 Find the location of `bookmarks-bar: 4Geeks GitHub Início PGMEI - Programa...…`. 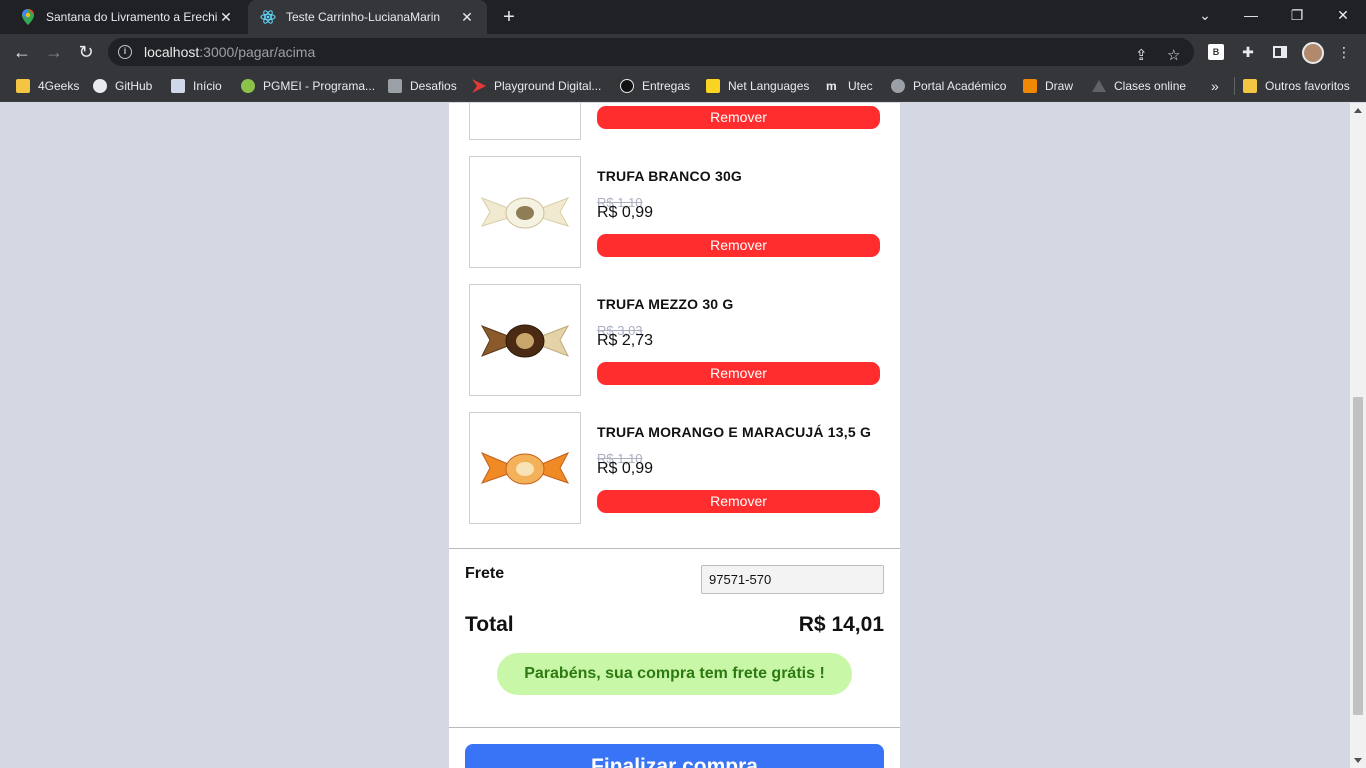

bookmarks-bar: 4Geeks GitHub Início PGMEI - Programa...… is located at coordinates (683, 86).